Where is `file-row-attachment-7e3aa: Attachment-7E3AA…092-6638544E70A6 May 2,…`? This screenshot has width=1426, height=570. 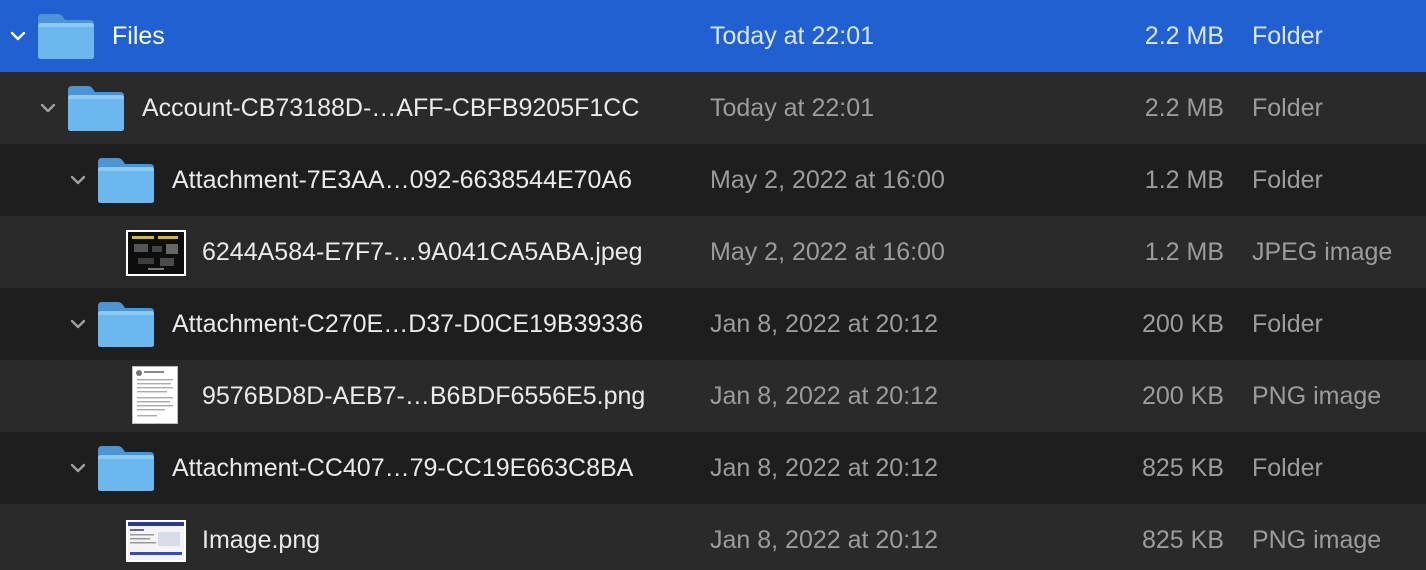 file-row-attachment-7e3aa: Attachment-7E3AA…092-6638544E70A6 May 2,… is located at coordinates (713, 180).